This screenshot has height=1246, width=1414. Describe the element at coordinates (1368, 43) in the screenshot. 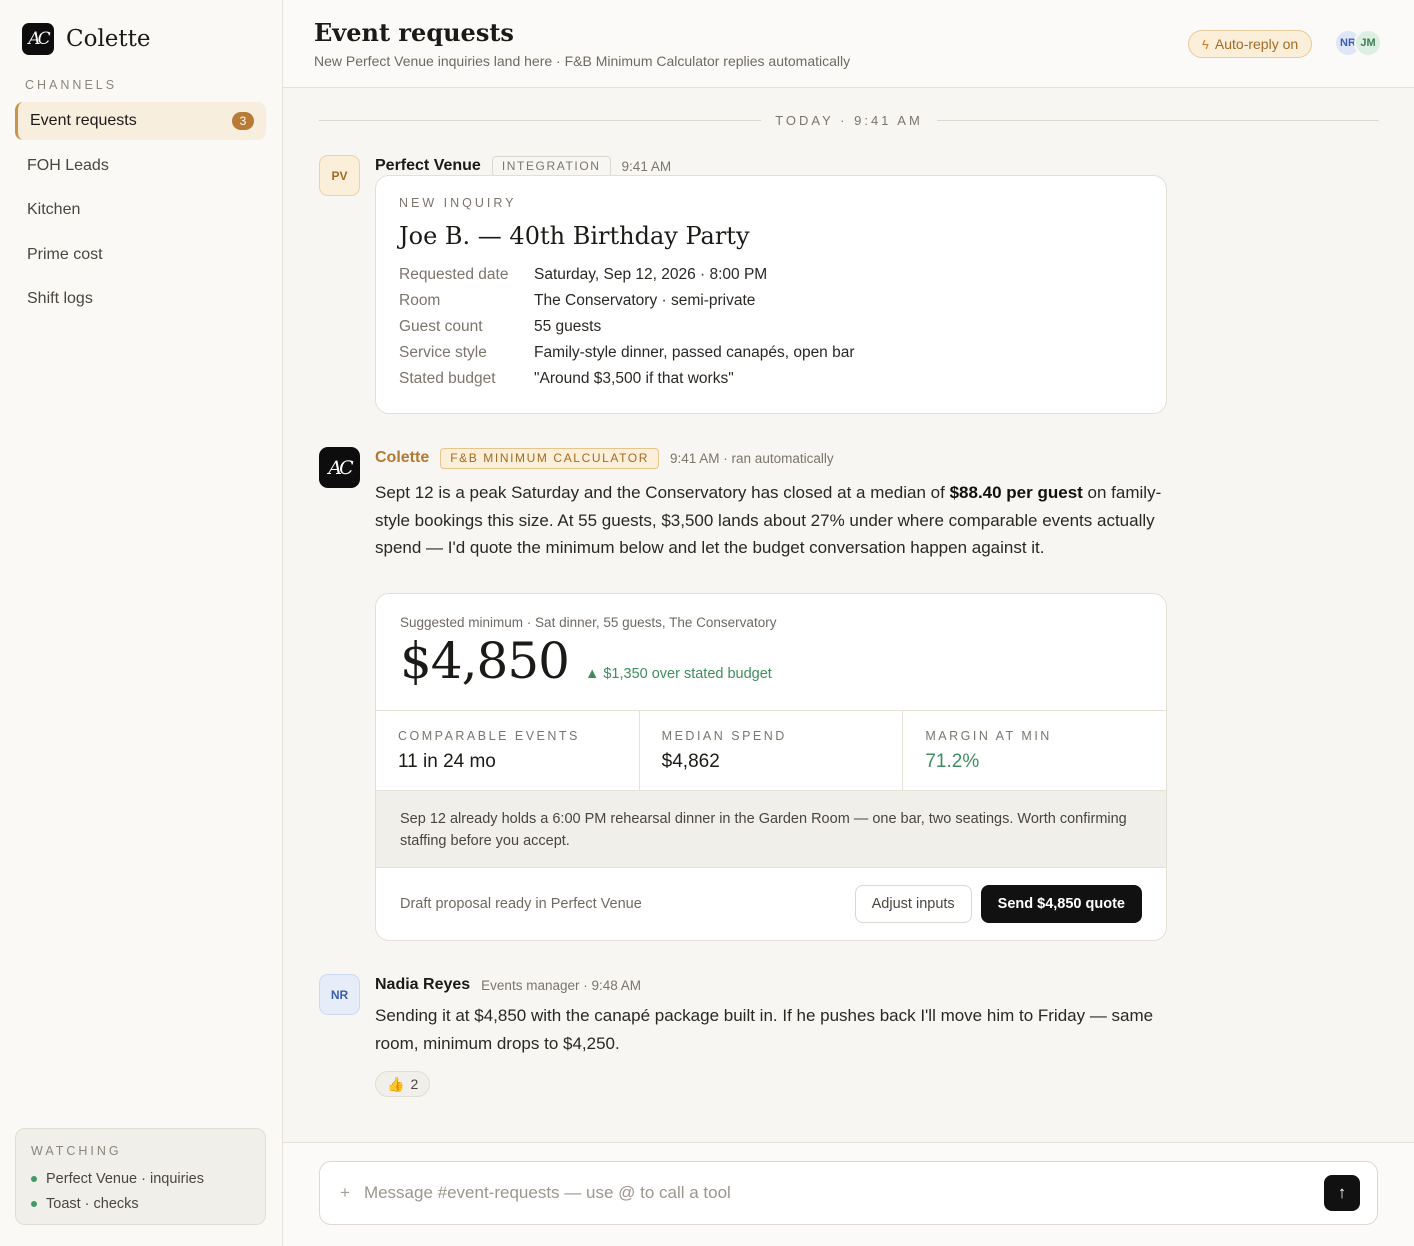

I see `avatar: JM` at that location.